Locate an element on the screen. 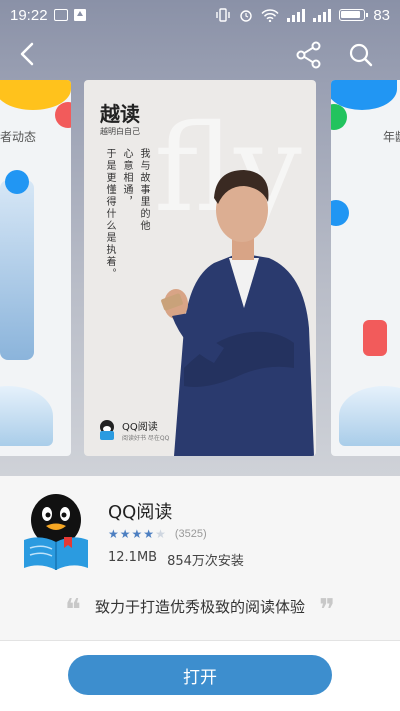 This screenshot has width=400, height=711. status-bar: 19:22 83 is located at coordinates (200, 15).